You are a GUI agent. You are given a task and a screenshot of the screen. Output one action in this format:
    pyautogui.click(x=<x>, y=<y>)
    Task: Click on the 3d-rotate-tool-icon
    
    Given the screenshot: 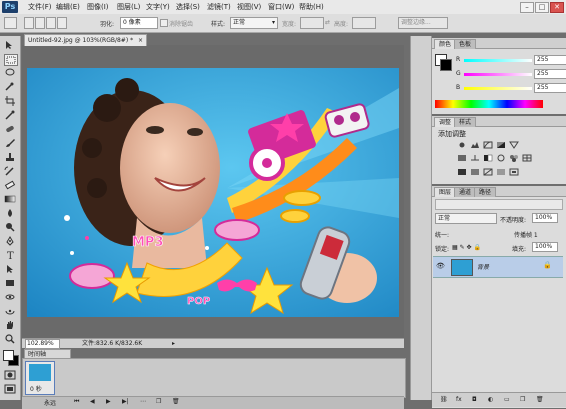 What is the action you would take?
    pyautogui.click(x=10, y=297)
    